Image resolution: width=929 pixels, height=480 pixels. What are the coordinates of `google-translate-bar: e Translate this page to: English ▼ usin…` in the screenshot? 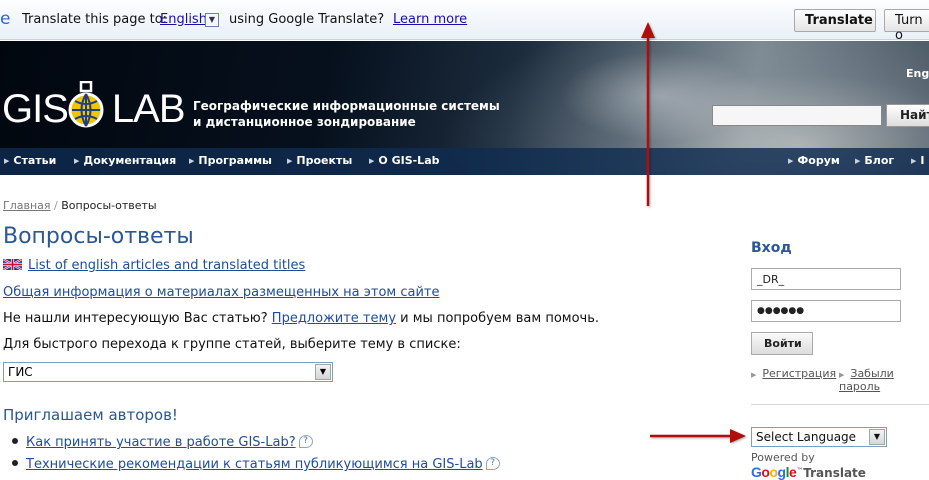 It's located at (464, 21).